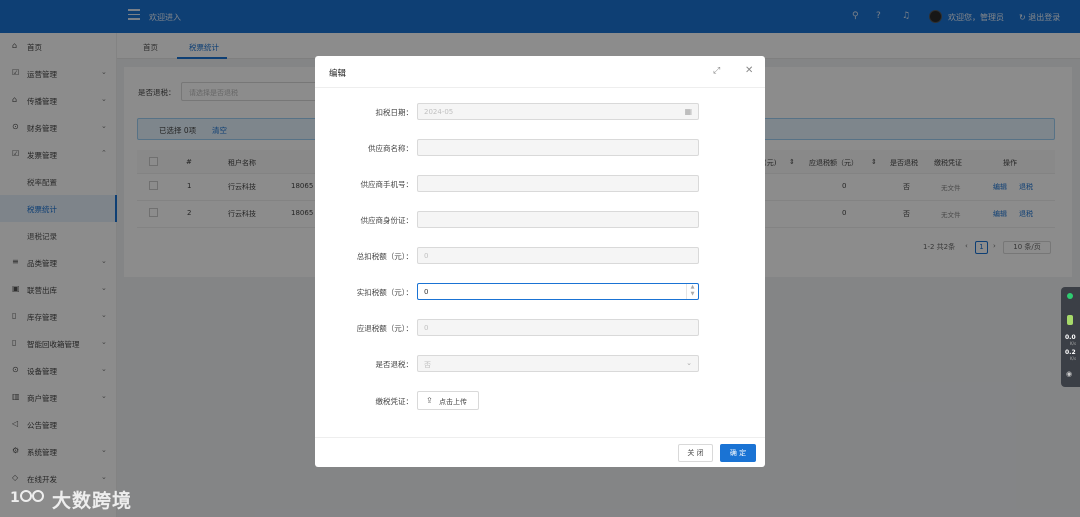 The width and height of the screenshot is (1080, 517). What do you see at coordinates (716, 71) in the screenshot?
I see `fullscreen-icon: ⤢` at bounding box center [716, 71].